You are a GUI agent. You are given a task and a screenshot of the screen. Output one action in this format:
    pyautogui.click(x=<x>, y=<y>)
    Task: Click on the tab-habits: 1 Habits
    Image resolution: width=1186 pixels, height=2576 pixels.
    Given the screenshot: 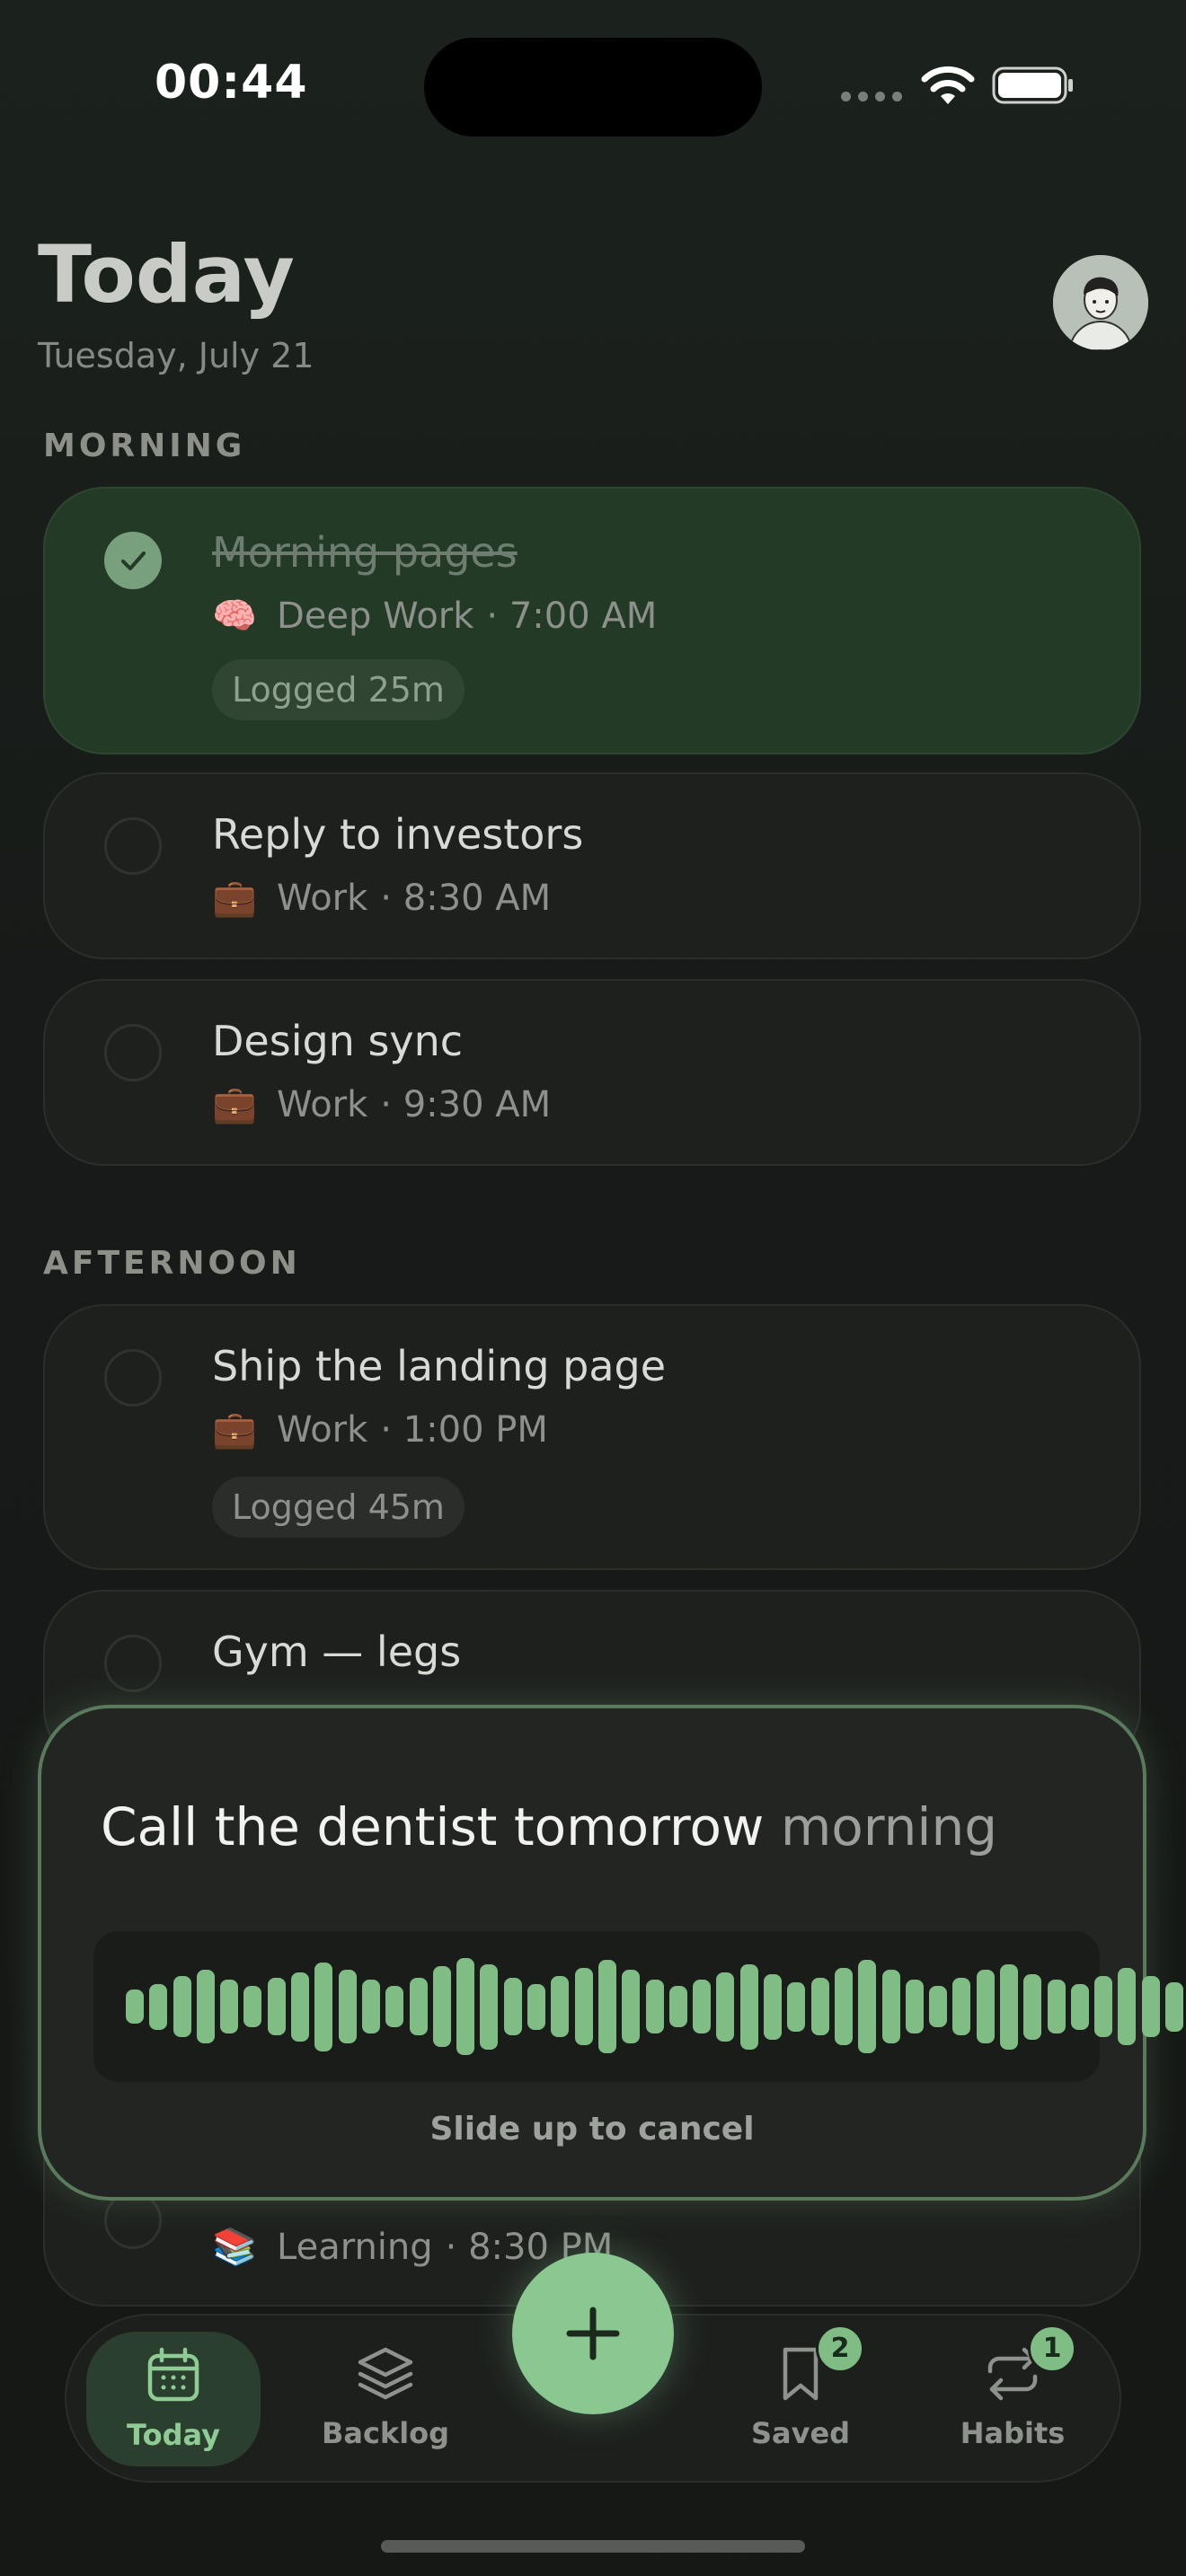 What is the action you would take?
    pyautogui.click(x=1013, y=2400)
    